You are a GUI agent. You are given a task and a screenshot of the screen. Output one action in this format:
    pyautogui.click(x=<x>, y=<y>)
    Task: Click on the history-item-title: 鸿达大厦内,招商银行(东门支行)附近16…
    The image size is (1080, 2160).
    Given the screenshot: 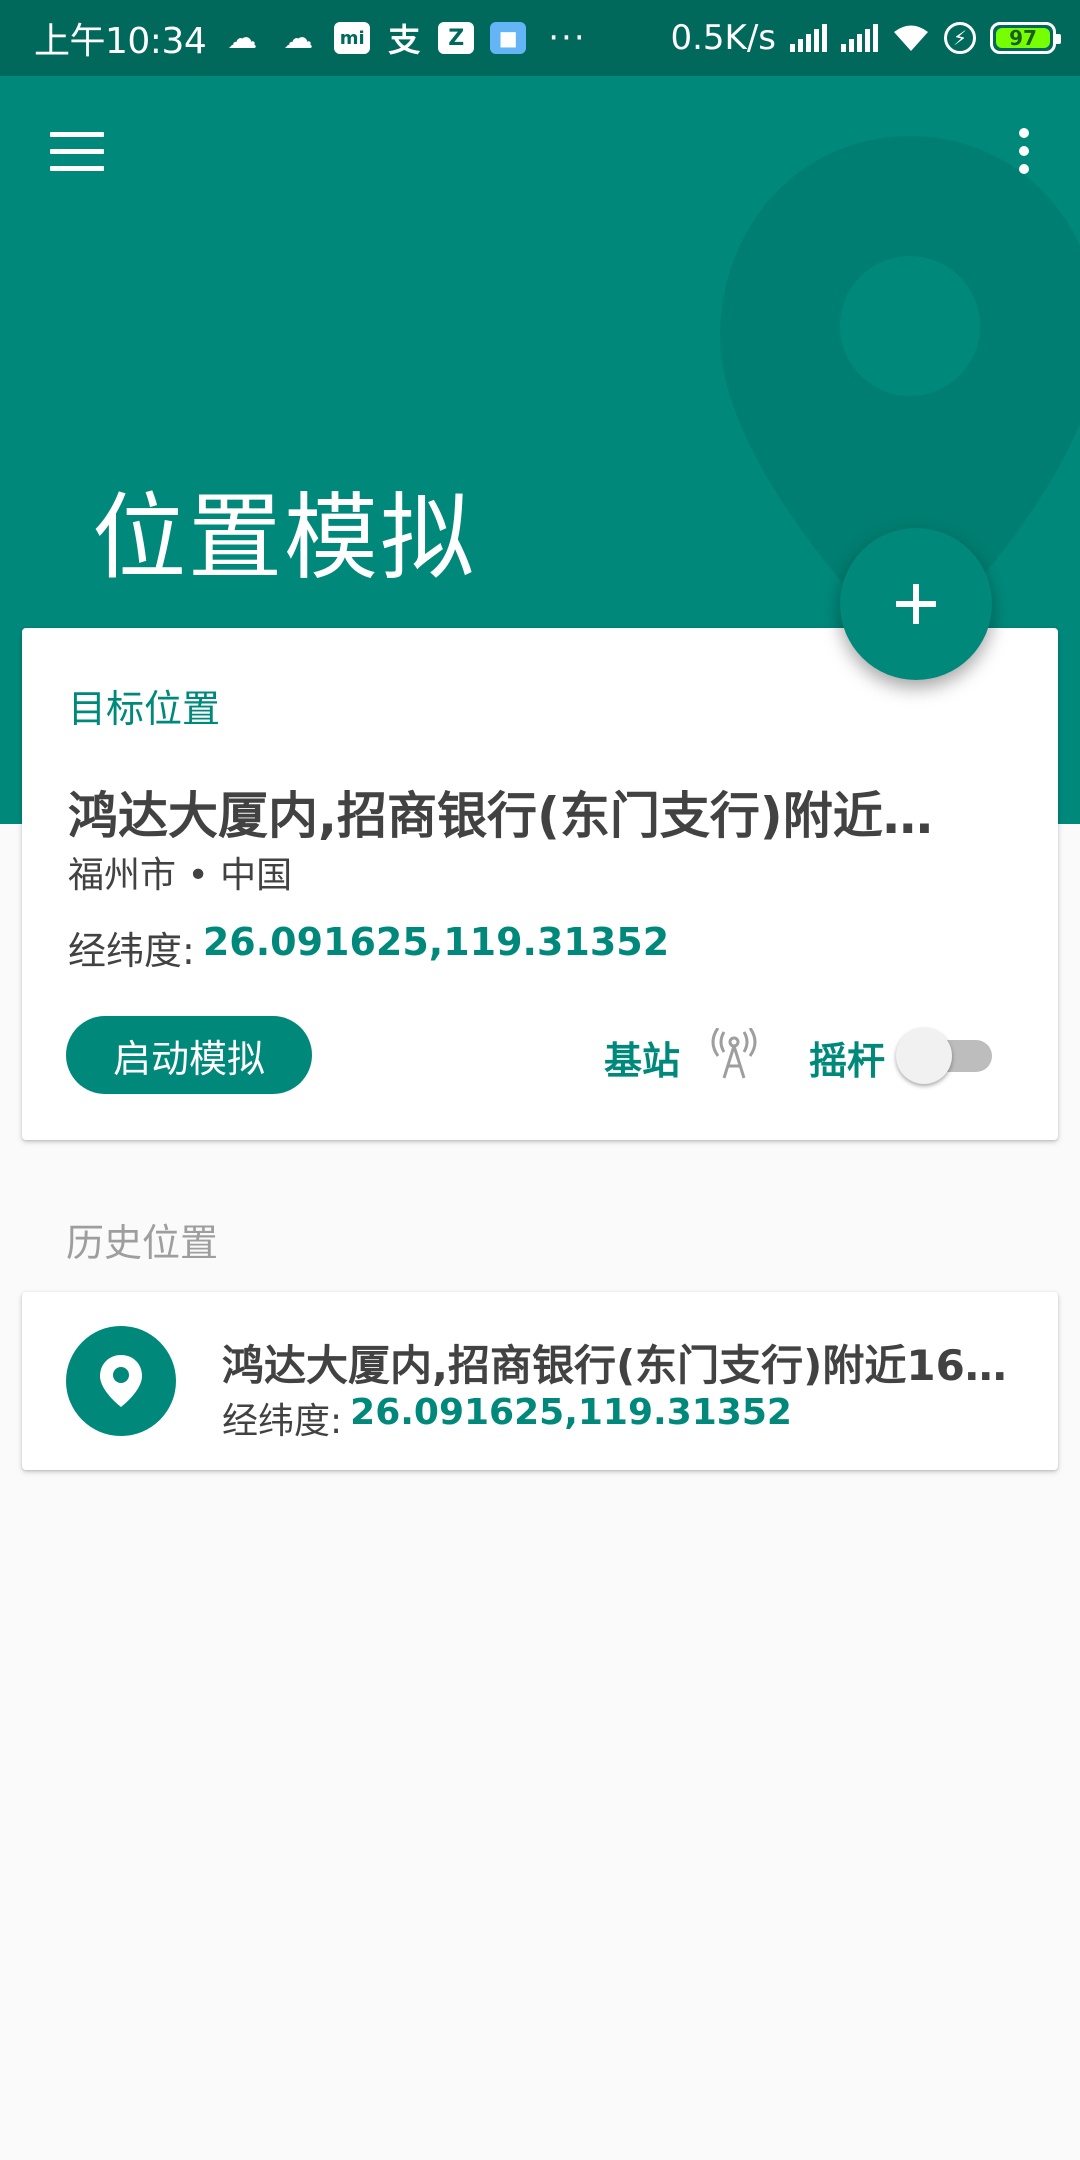 What is the action you would take?
    pyautogui.click(x=614, y=1365)
    